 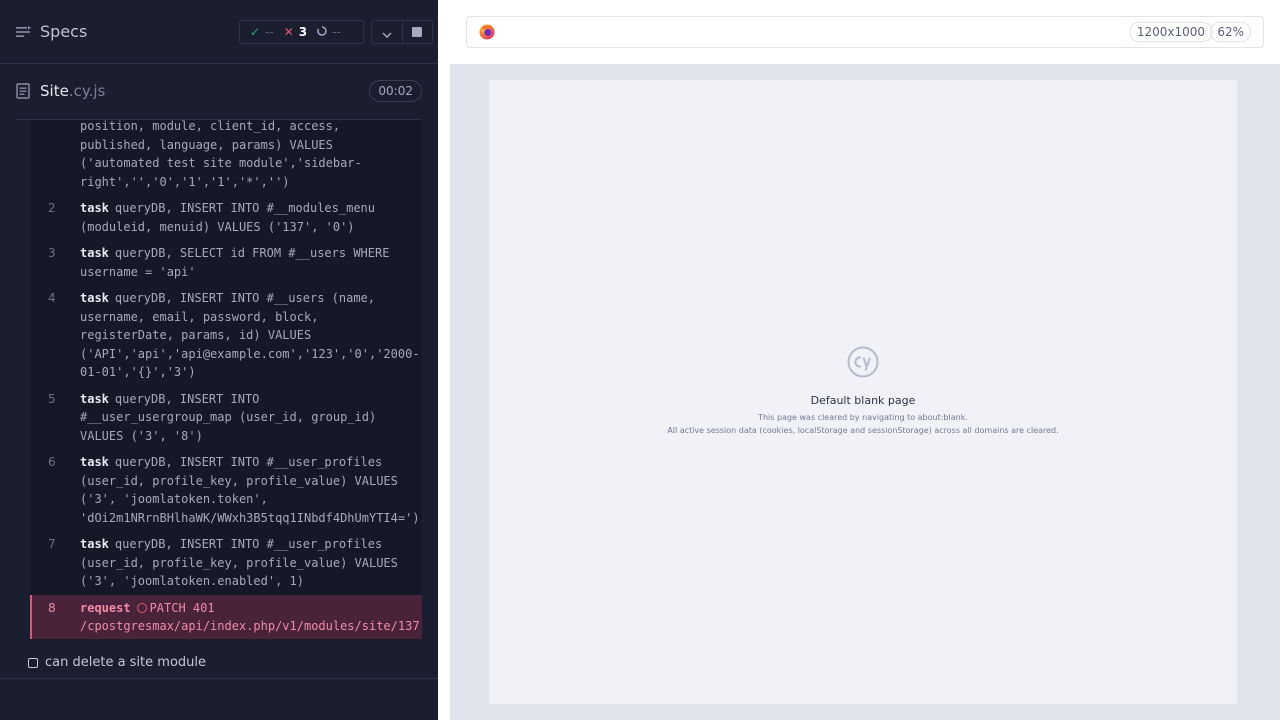 I want to click on specs-label: Specs, so click(x=64, y=31).